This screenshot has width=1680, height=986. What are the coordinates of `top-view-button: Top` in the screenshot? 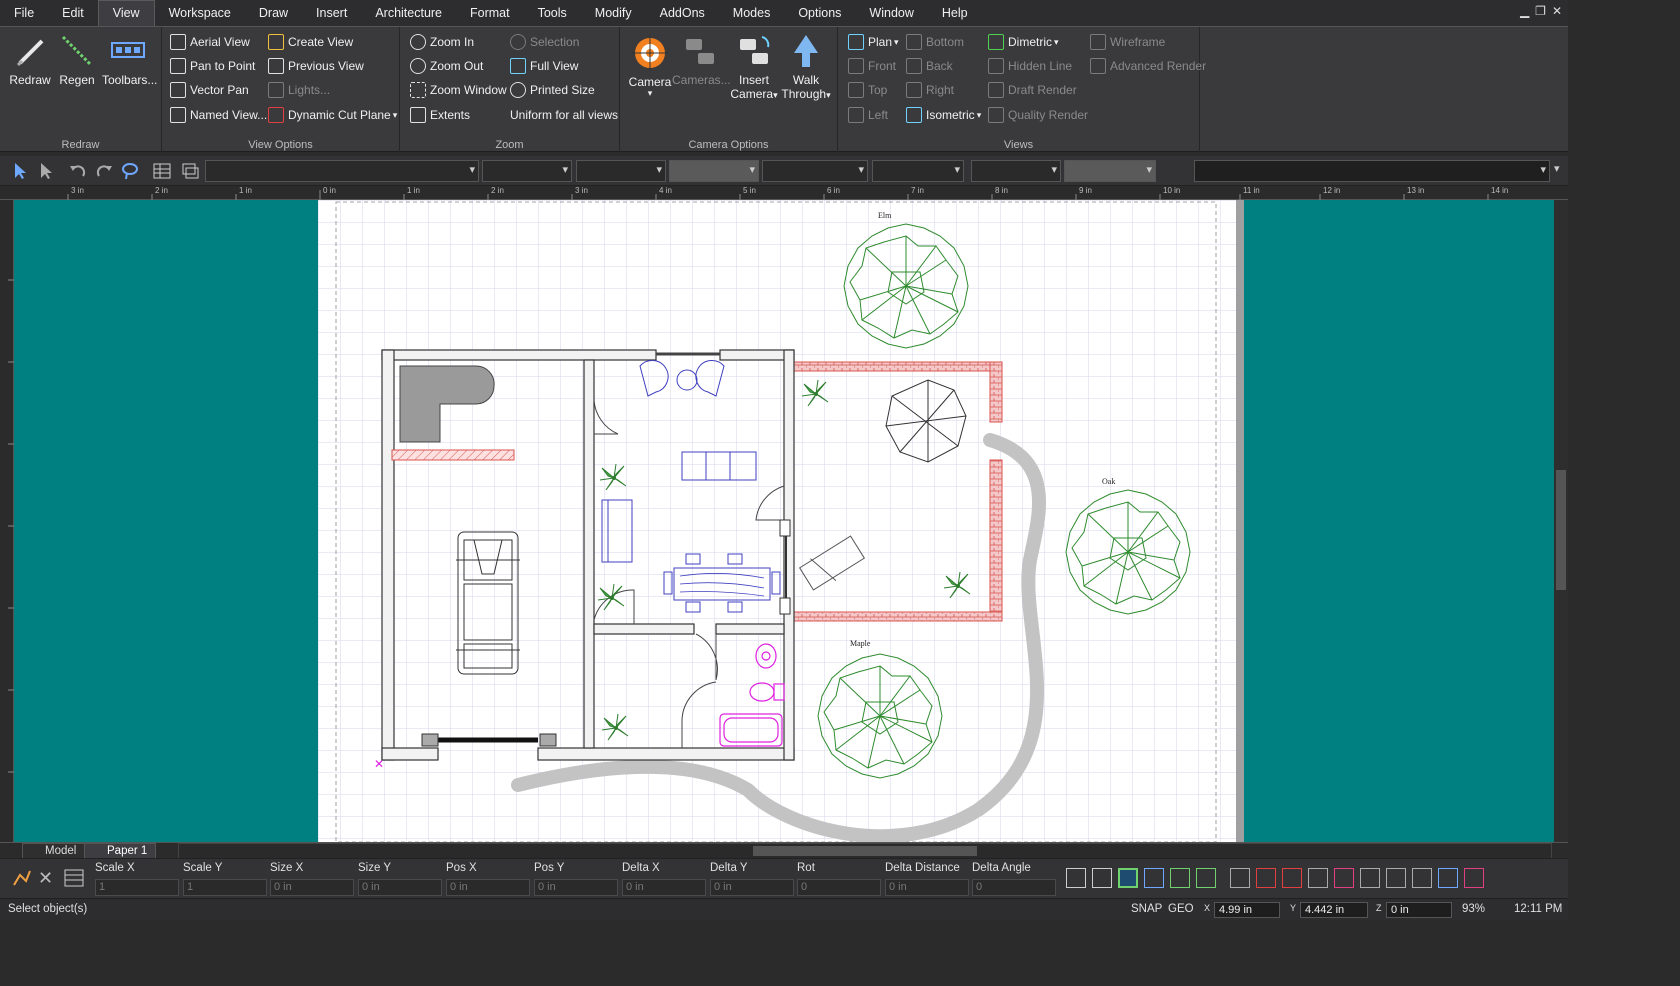 It's located at (867, 90).